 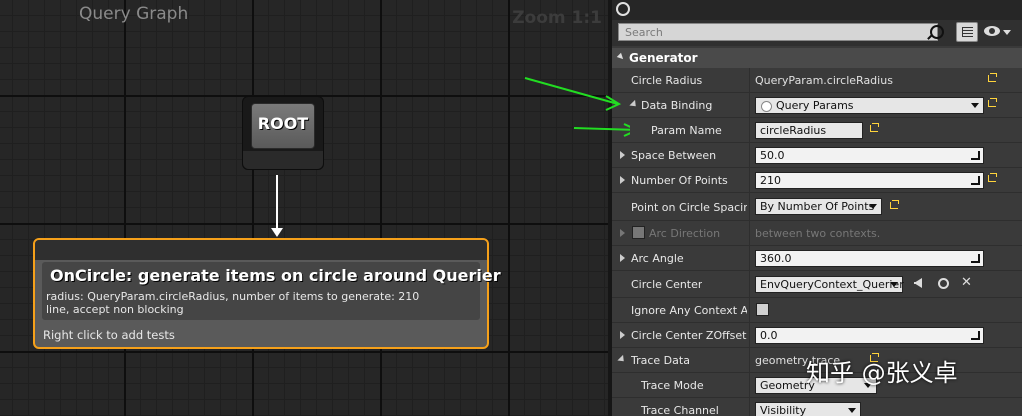 I want to click on dropdown-value: EnvQueryContext_Querier, so click(x=832, y=284).